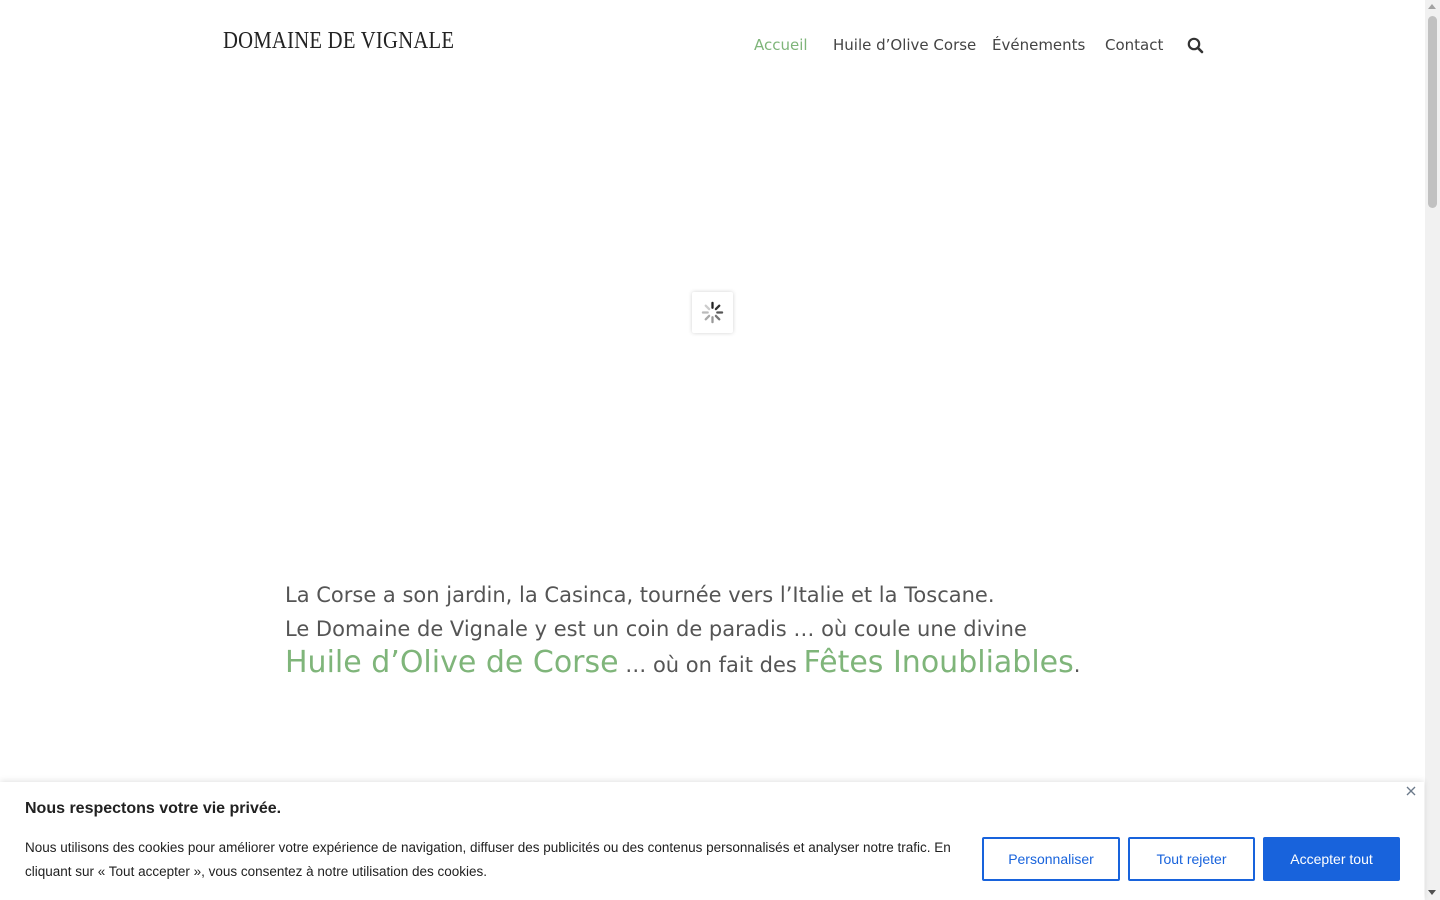 The width and height of the screenshot is (1440, 900). I want to click on nav-item-accueil: Accueil, so click(781, 45).